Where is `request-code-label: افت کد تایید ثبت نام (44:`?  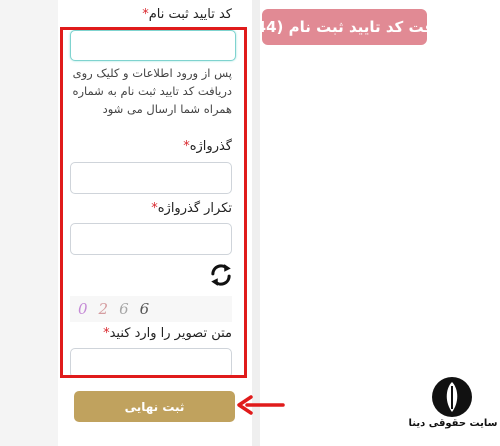 request-code-label: افت کد تایید ثبت نام (44: is located at coordinates (344, 27).